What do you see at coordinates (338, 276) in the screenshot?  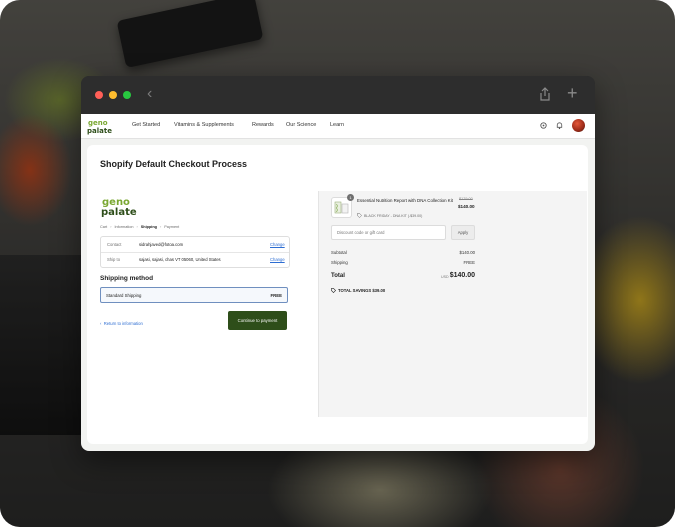 I see `total-label: Total` at bounding box center [338, 276].